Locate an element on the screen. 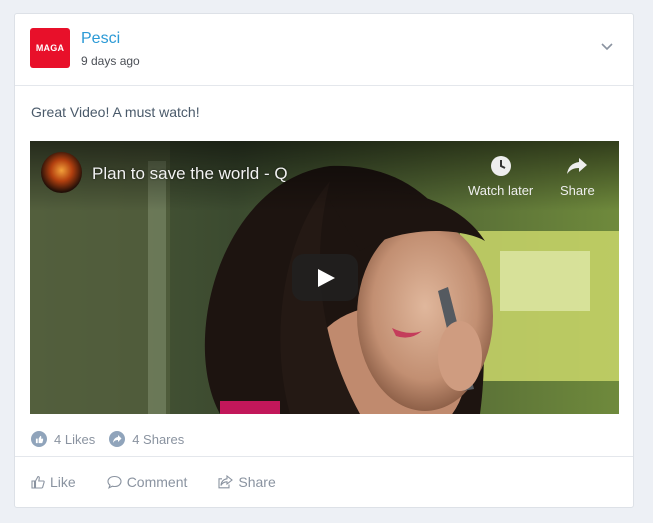 The height and width of the screenshot is (523, 653). shares-count: 4 Shares is located at coordinates (146, 439).